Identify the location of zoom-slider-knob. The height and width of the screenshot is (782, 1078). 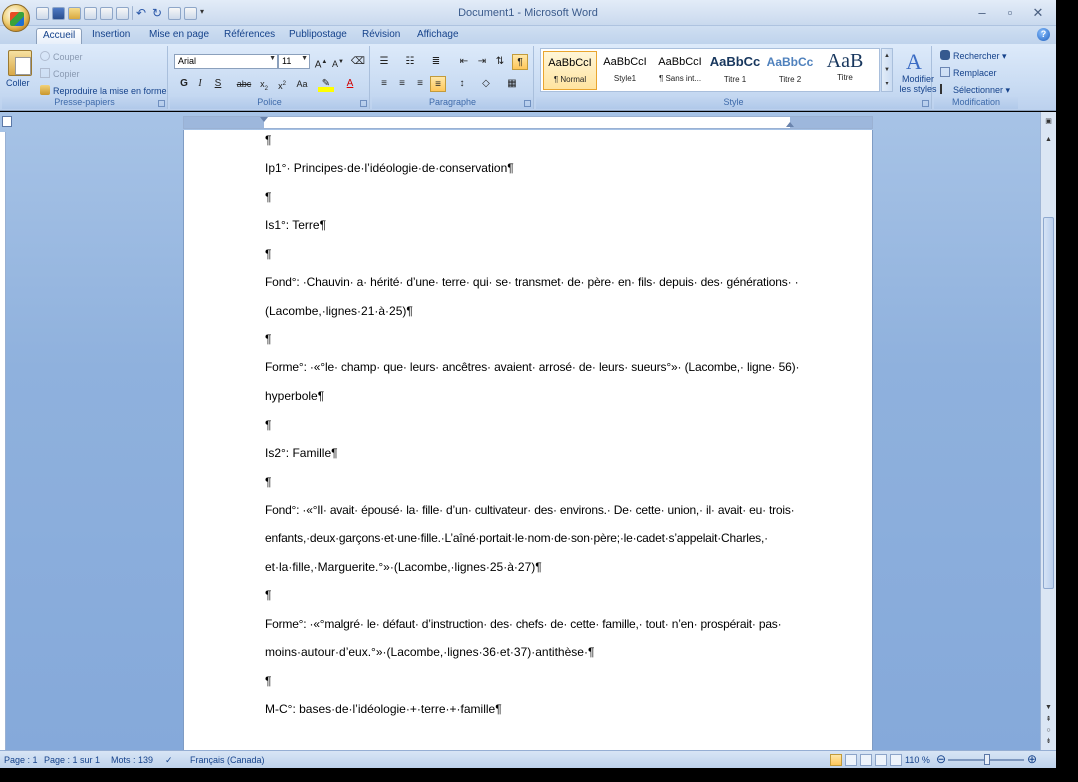
(987, 759).